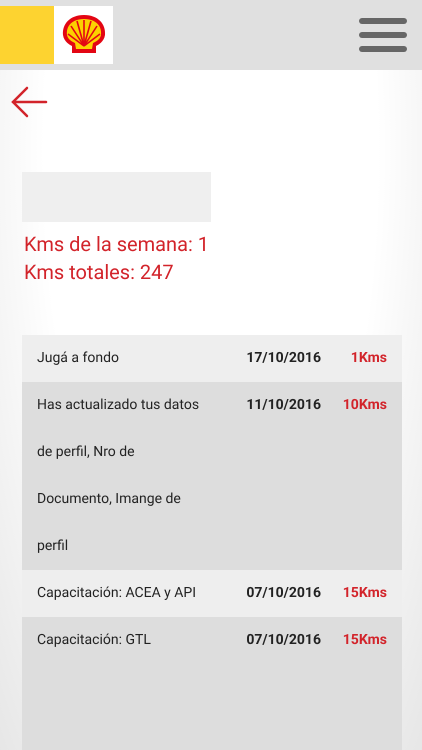 This screenshot has width=422, height=750. I want to click on activity-date: 11/10/2016, so click(283, 405).